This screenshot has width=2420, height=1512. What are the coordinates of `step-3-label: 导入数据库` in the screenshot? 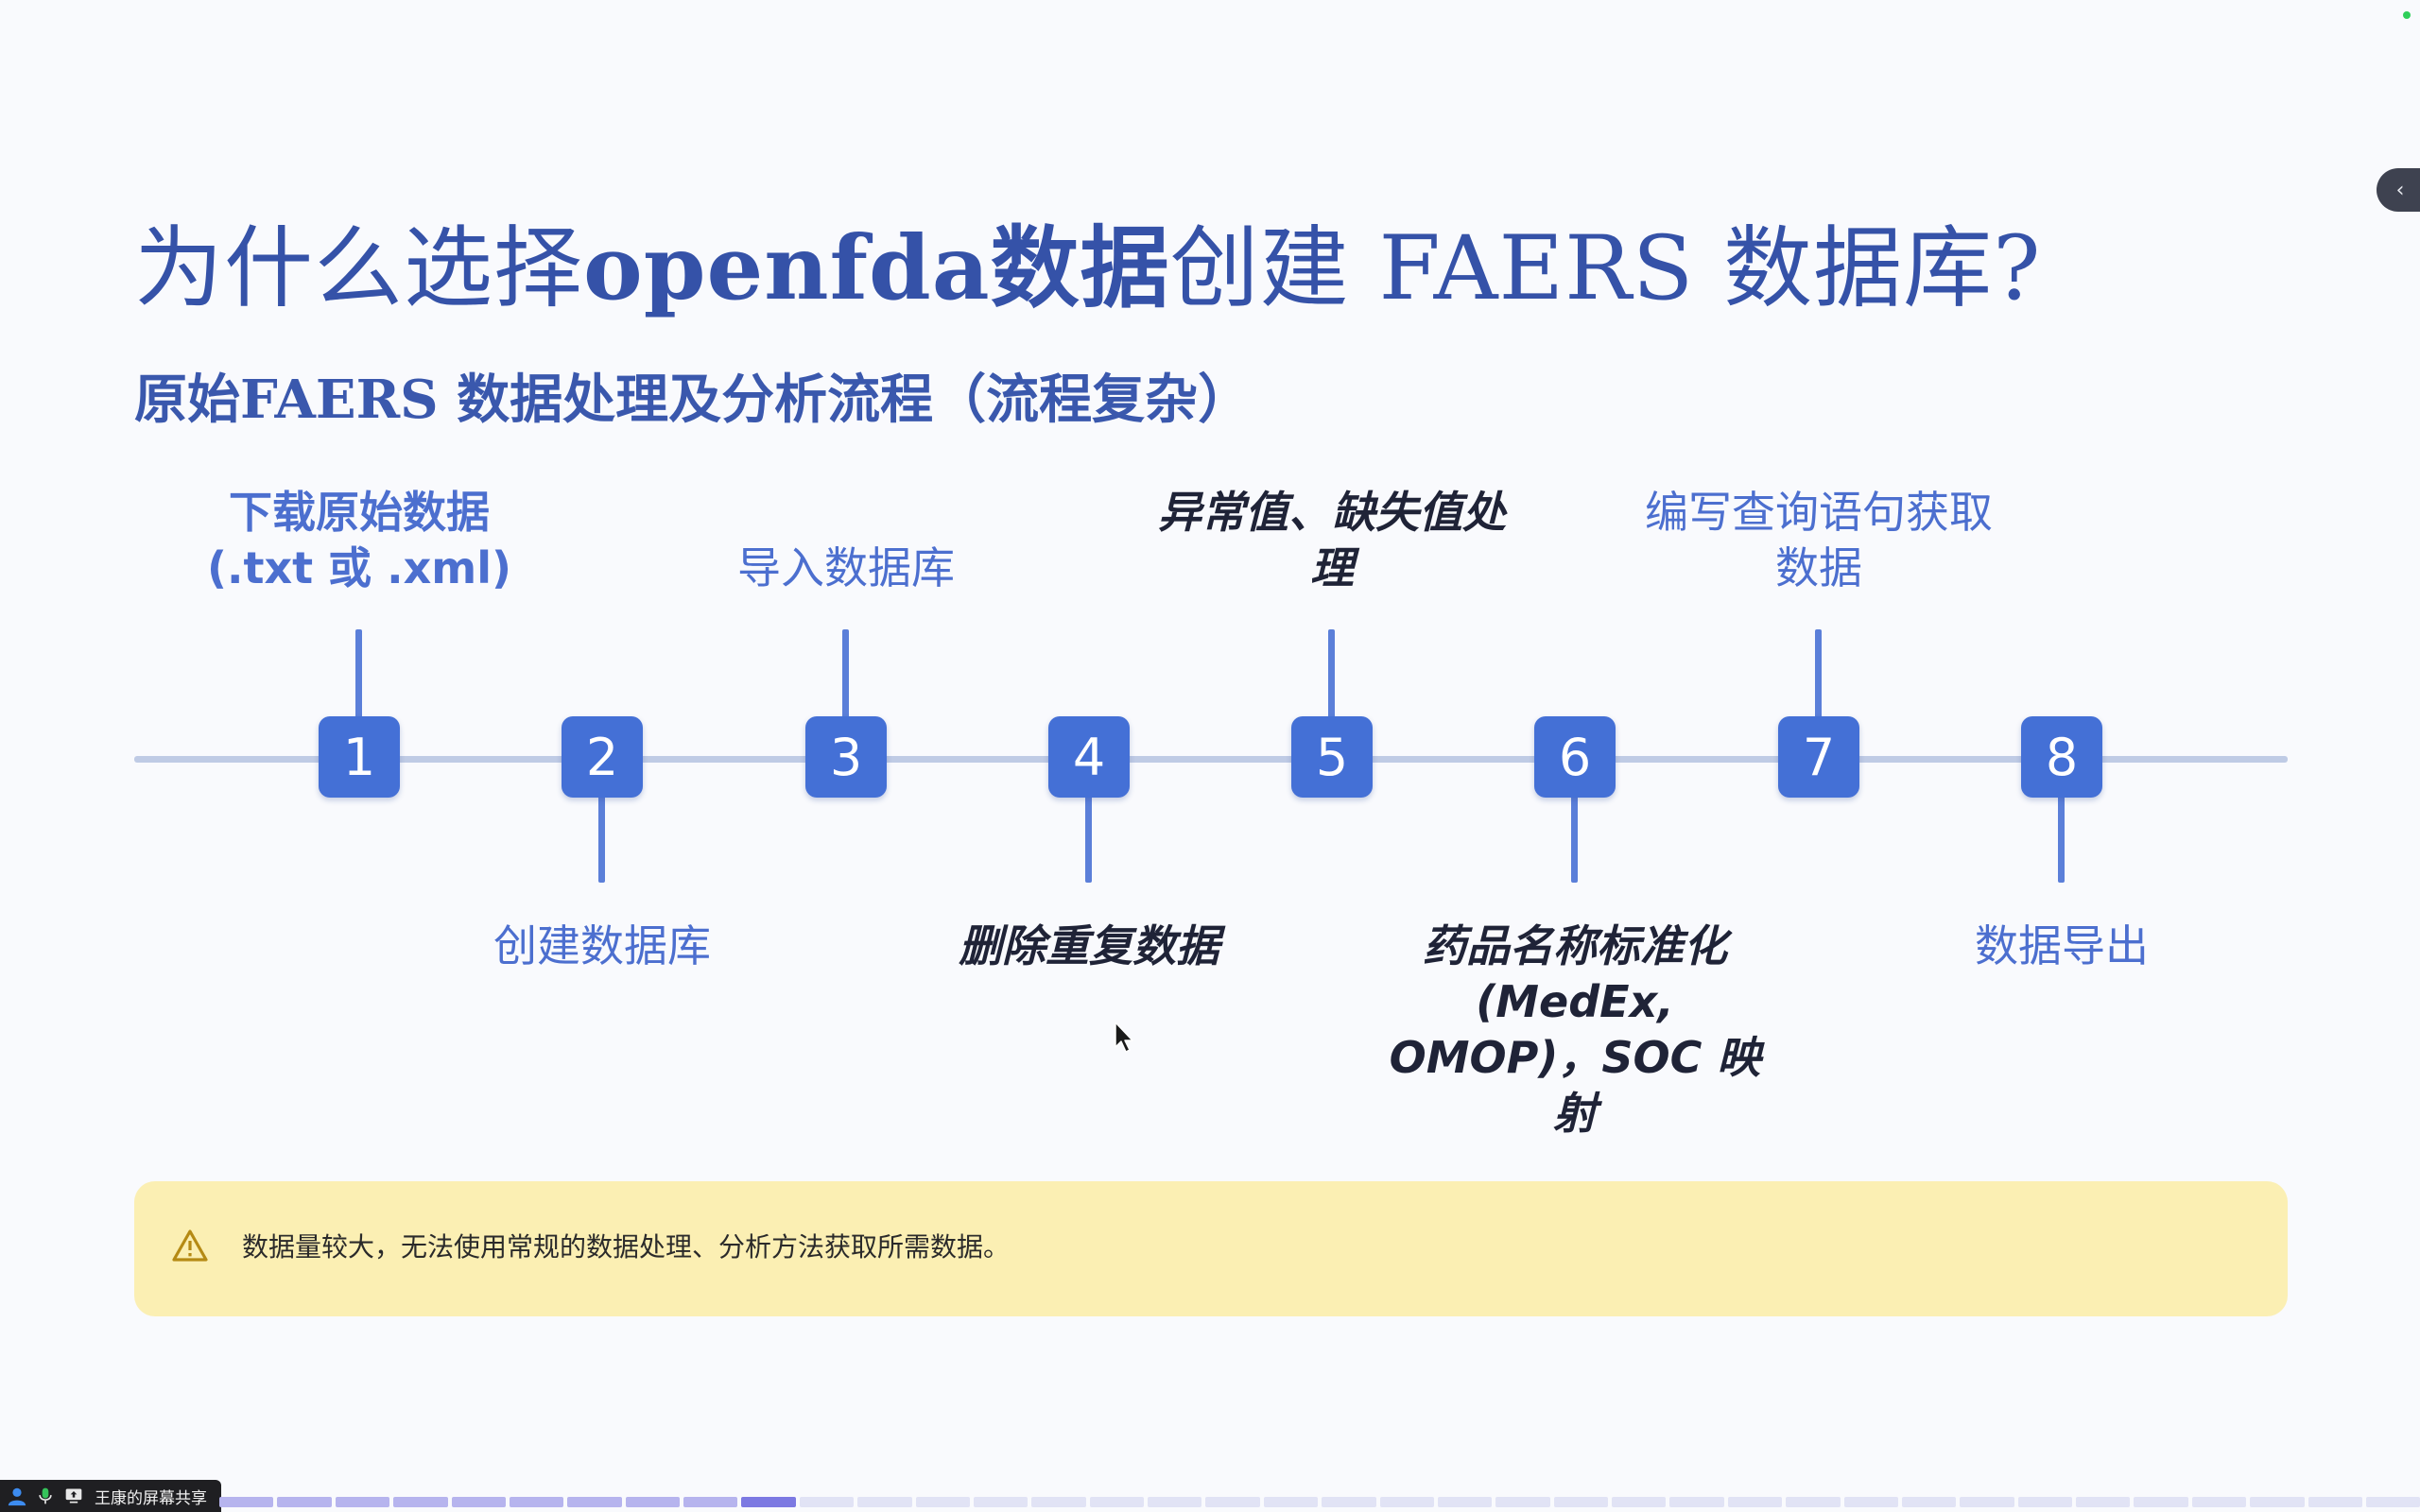 It's located at (846, 567).